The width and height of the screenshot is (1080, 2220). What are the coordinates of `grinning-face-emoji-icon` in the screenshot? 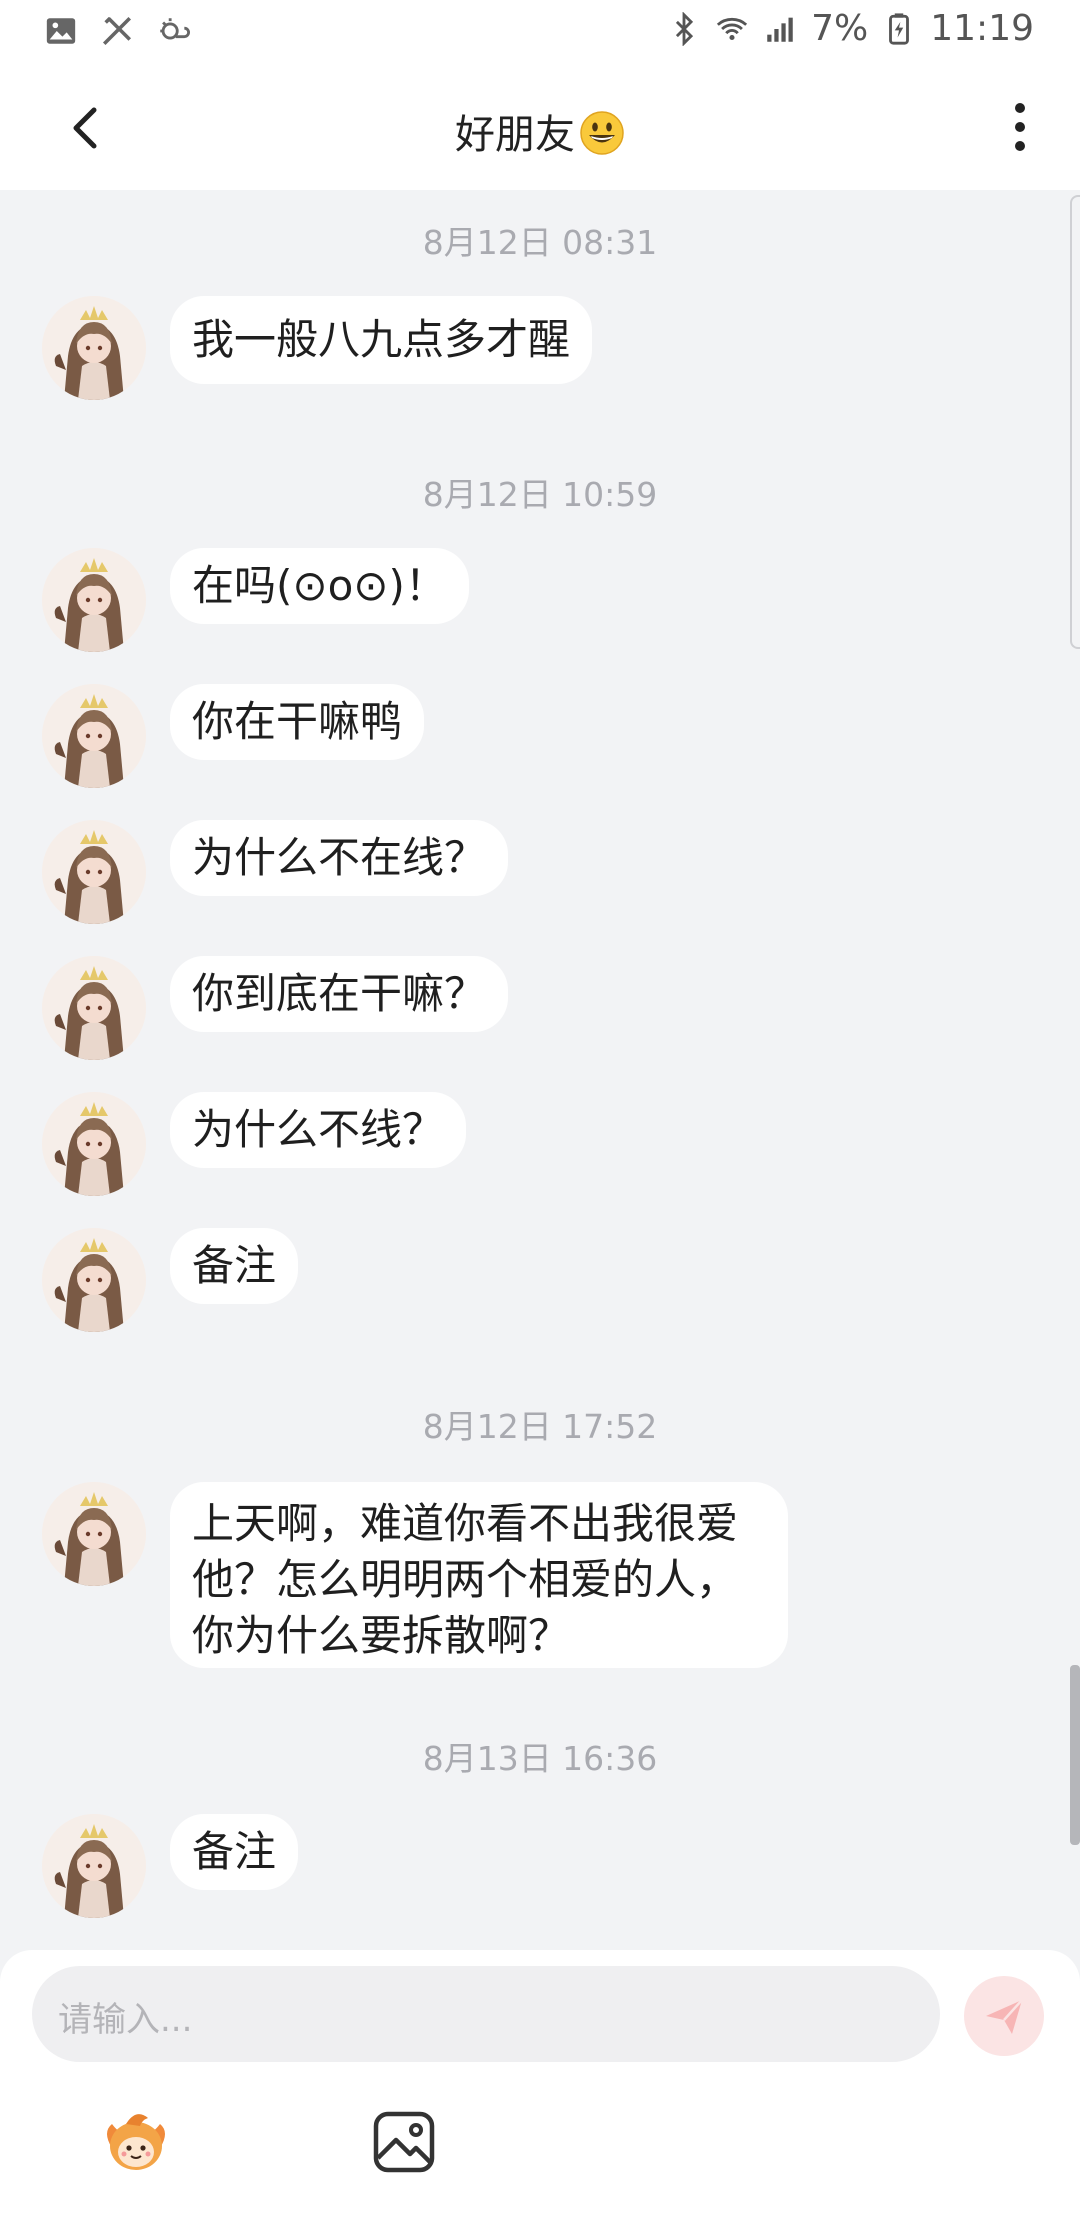 It's located at (602, 133).